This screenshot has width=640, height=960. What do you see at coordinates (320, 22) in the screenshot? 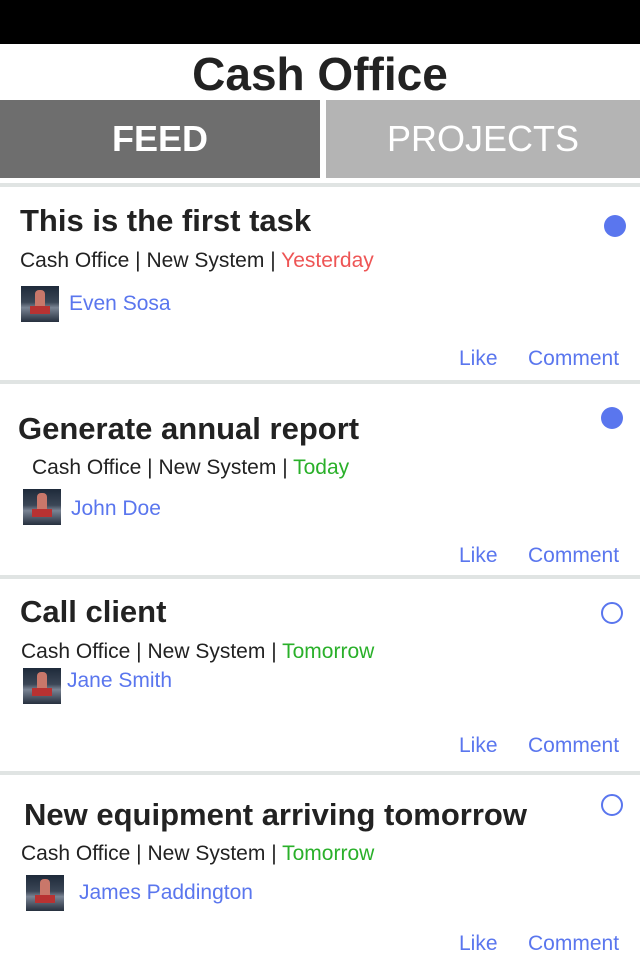
I see `status-bar` at bounding box center [320, 22].